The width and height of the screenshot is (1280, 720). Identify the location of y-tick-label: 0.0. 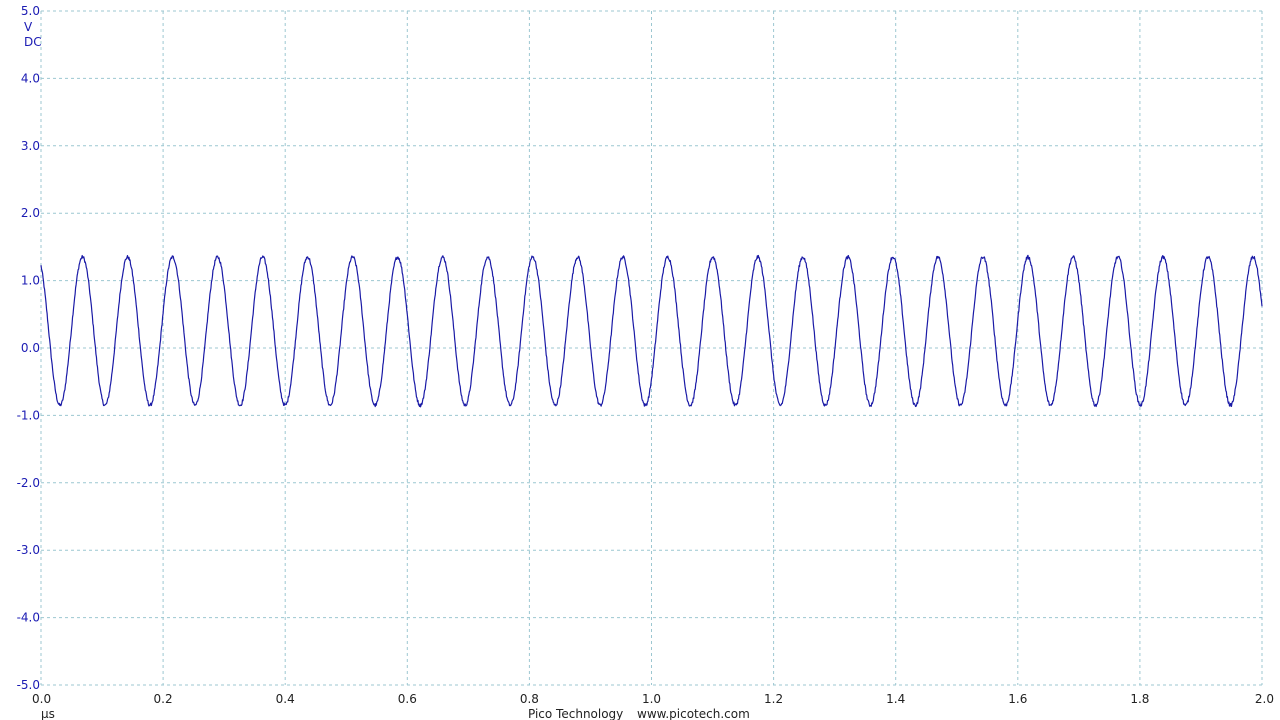
(30, 348).